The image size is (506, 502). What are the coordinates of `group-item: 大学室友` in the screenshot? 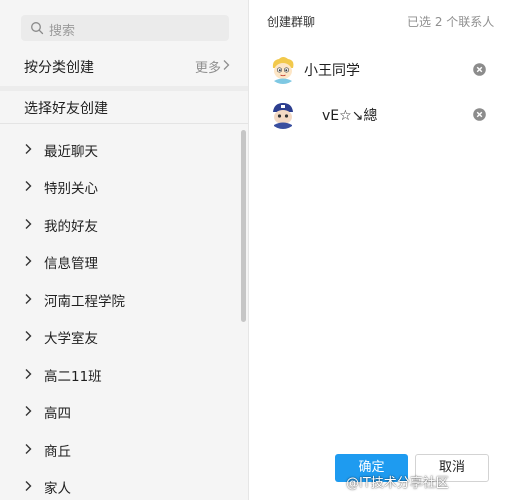 It's located at (120, 336).